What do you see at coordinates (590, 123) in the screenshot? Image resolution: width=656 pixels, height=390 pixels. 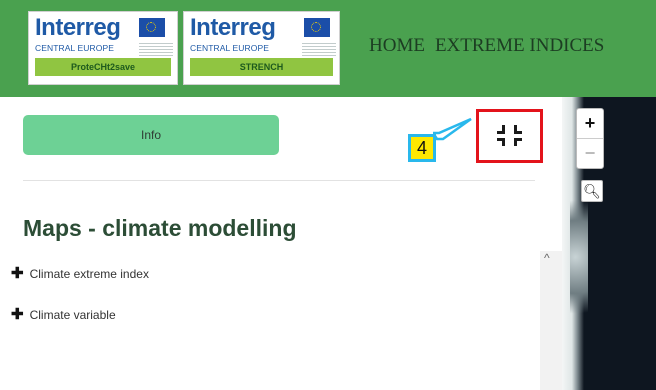 I see `zoom-in-button: +` at bounding box center [590, 123].